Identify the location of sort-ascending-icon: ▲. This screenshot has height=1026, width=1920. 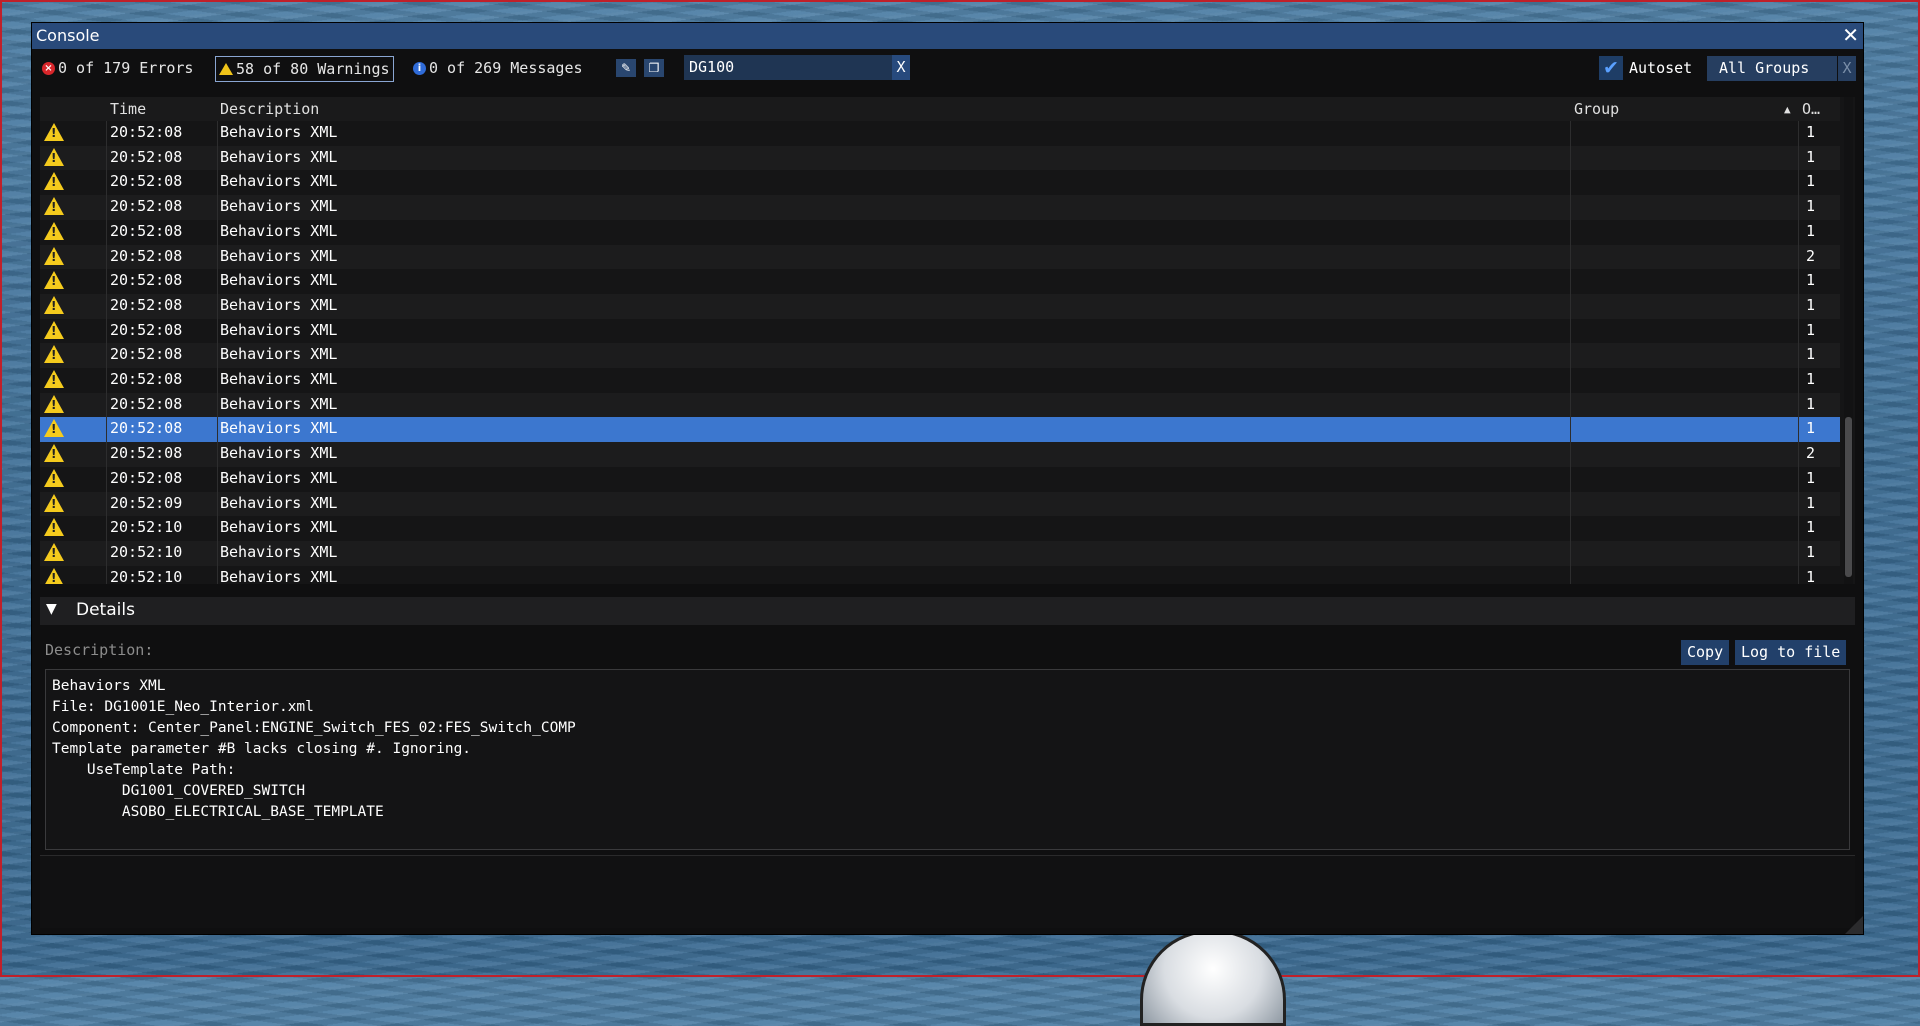
(1787, 109).